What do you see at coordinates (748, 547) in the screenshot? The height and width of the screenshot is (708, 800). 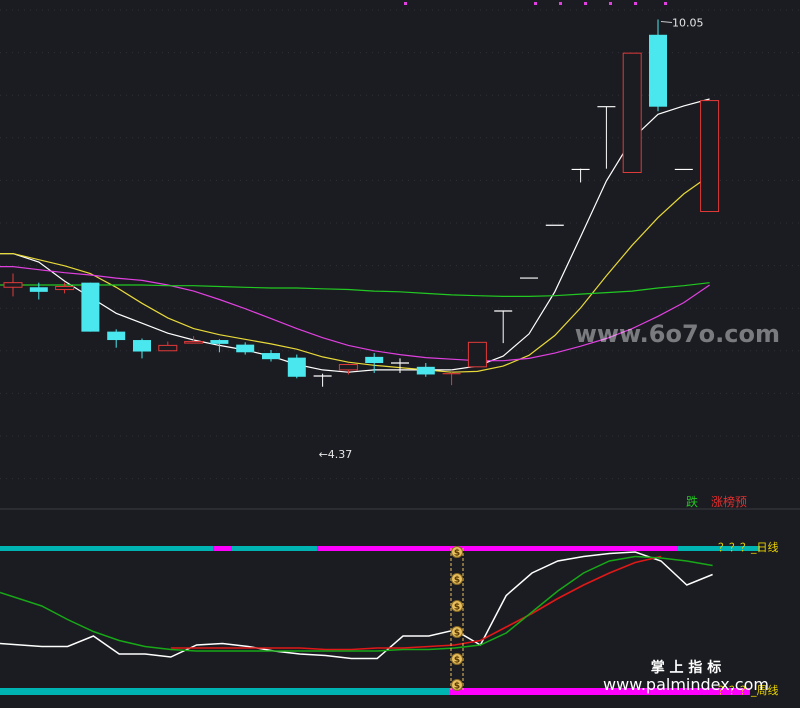 I see `daily-band-label: ？？？_日线` at bounding box center [748, 547].